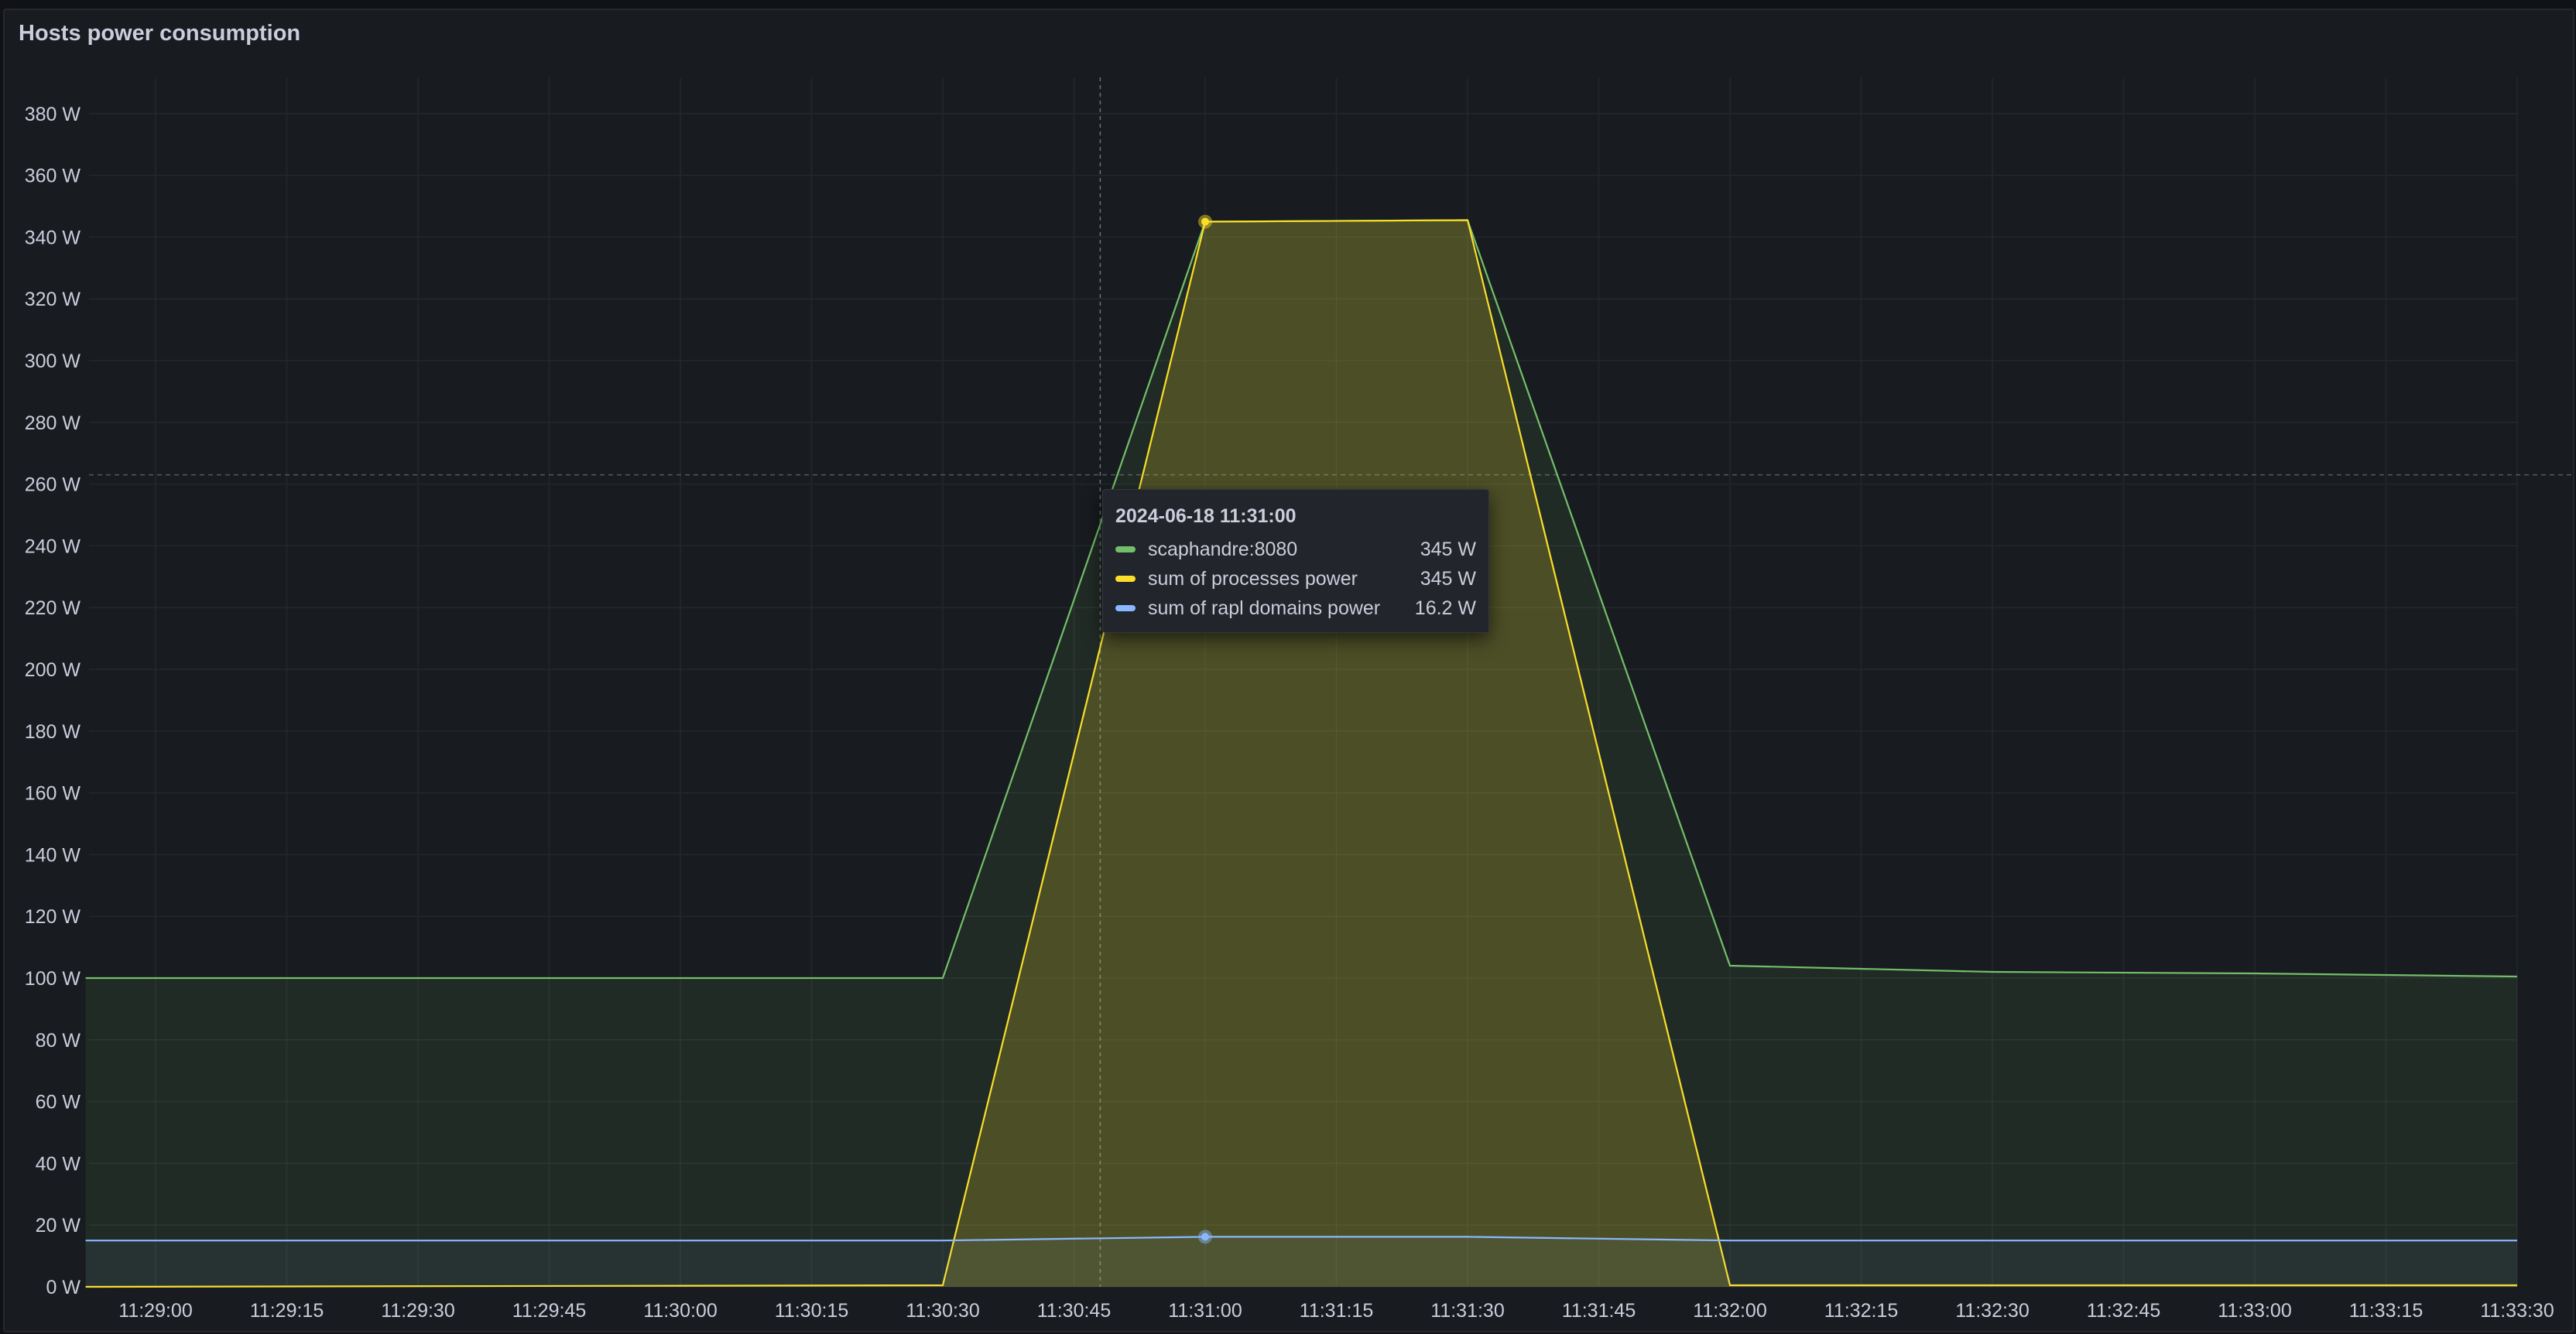 This screenshot has height=1334, width=2576. Describe the element at coordinates (58, 1164) in the screenshot. I see `y-tick-label: 40 W` at that location.